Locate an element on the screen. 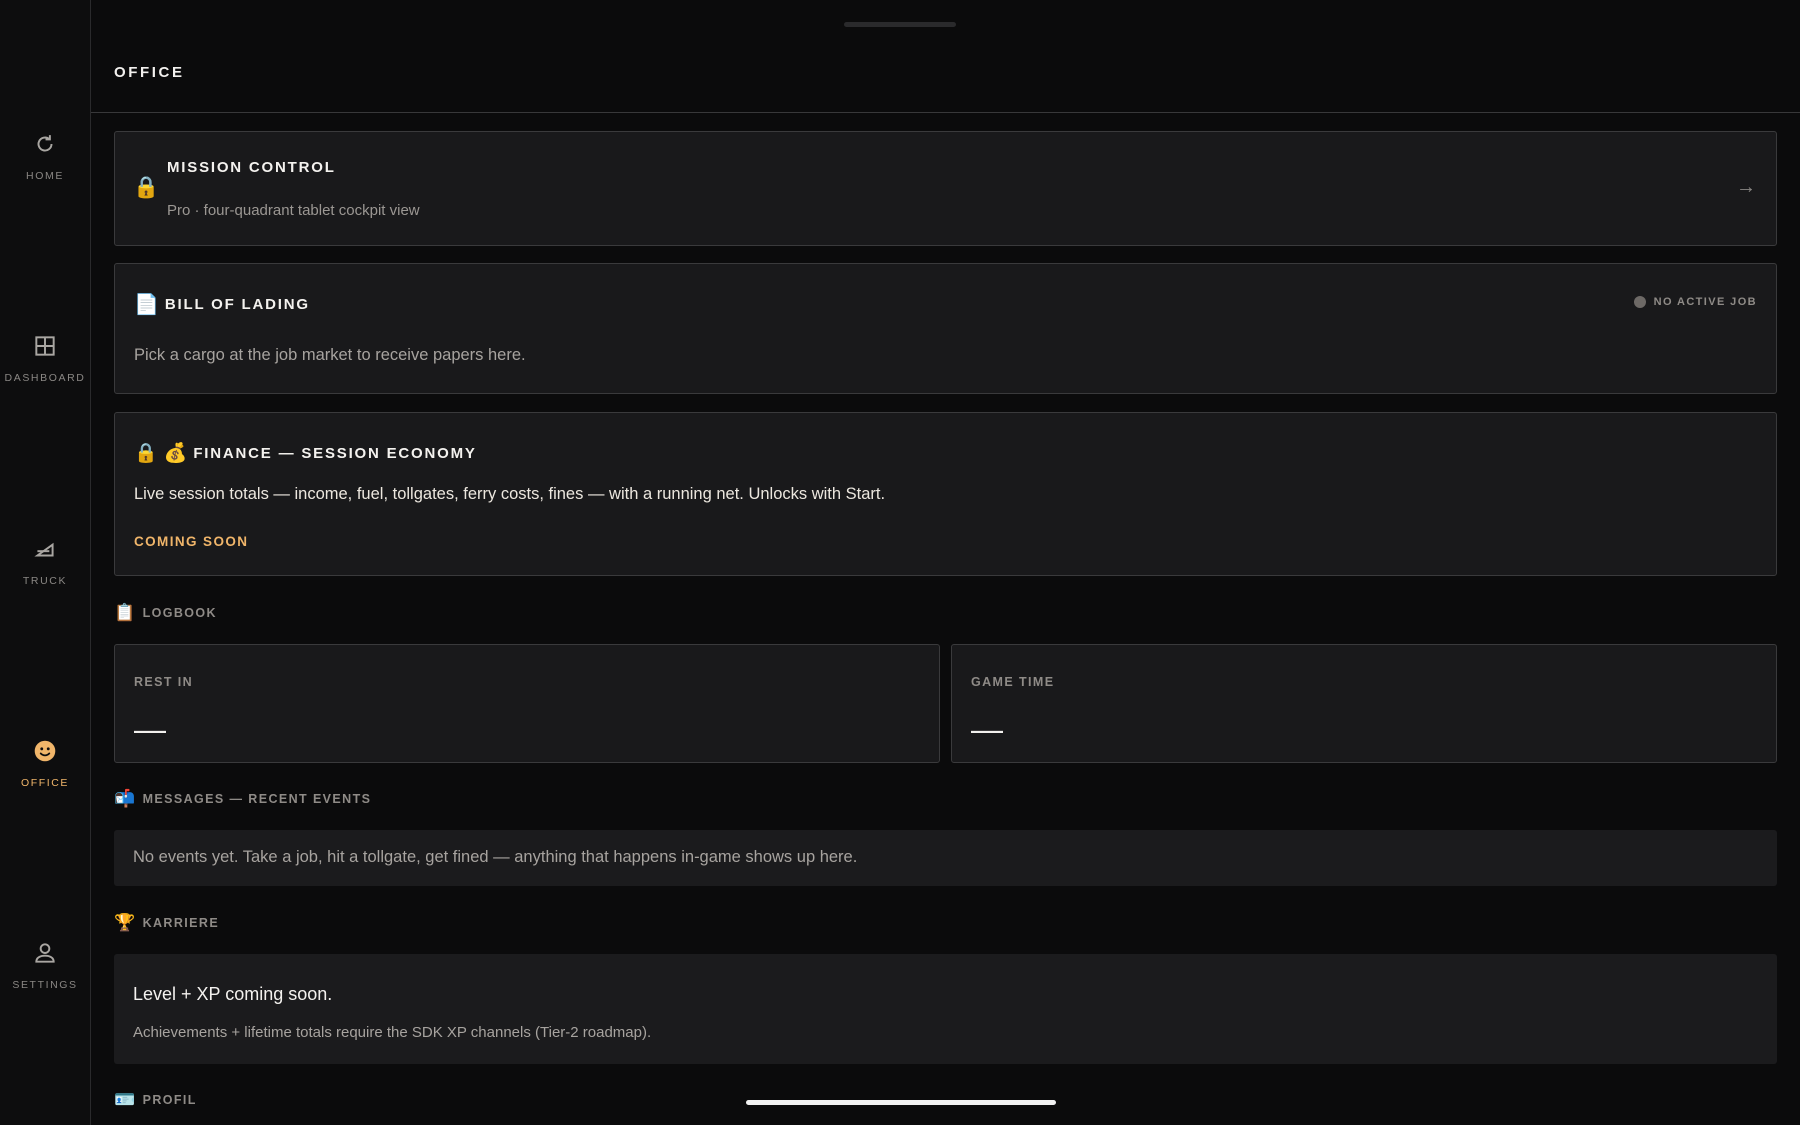  logbook-heading-text: LOGBOOK is located at coordinates (179, 613).